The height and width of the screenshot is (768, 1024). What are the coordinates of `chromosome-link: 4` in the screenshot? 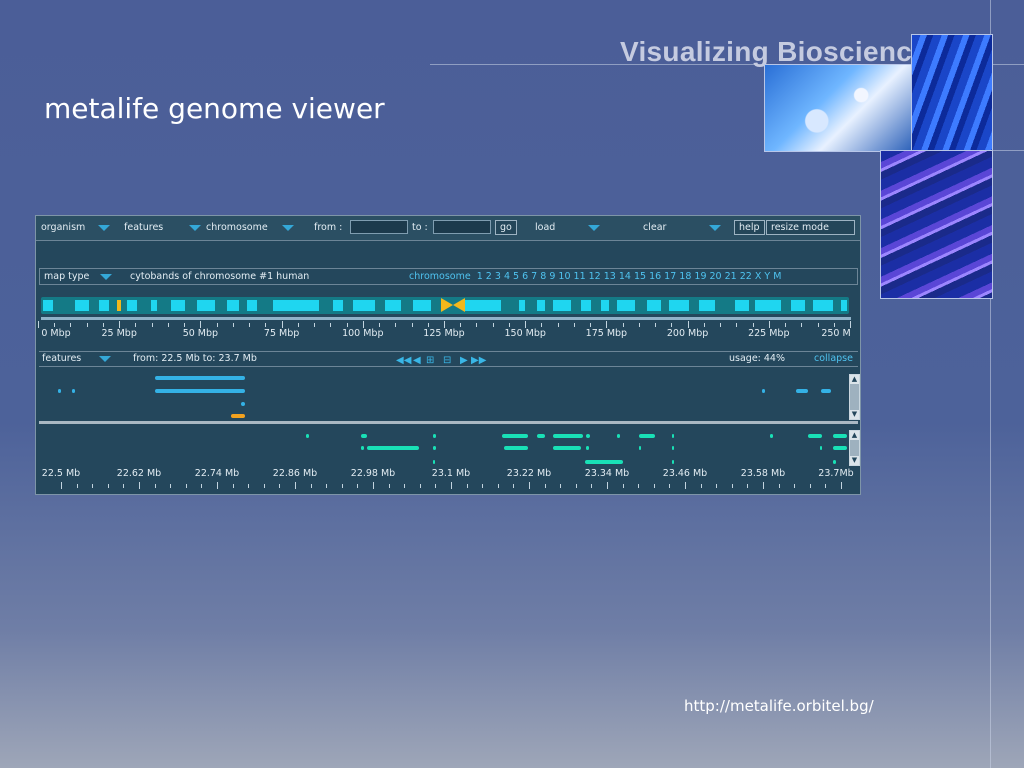 It's located at (505, 276).